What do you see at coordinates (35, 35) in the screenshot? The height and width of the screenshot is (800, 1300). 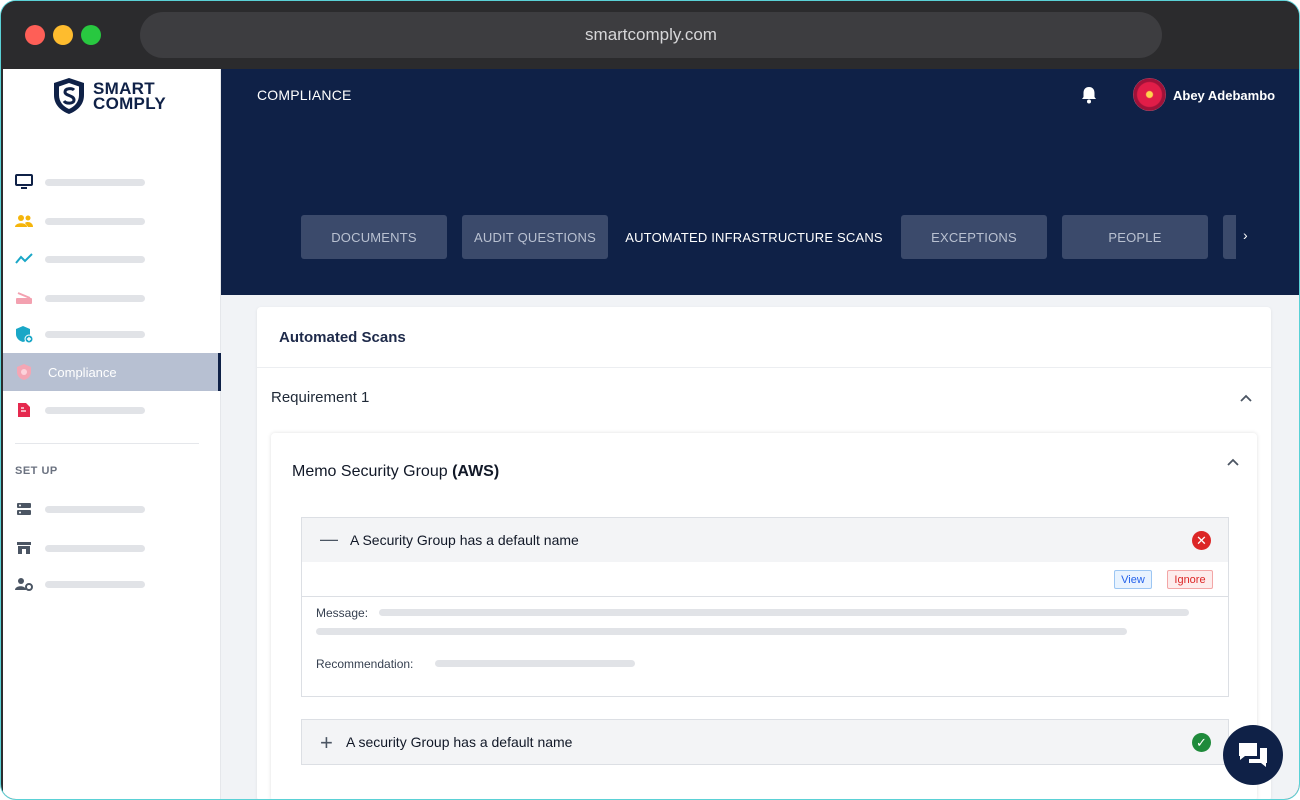 I see `close-window-button` at bounding box center [35, 35].